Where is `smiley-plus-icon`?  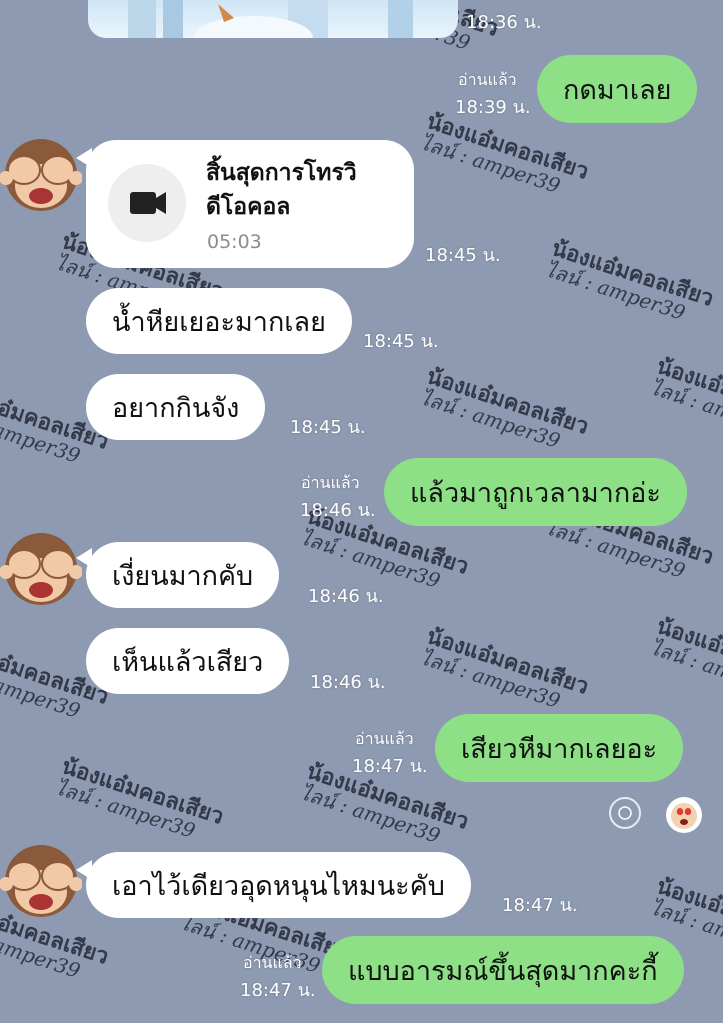 smiley-plus-icon is located at coordinates (625, 813).